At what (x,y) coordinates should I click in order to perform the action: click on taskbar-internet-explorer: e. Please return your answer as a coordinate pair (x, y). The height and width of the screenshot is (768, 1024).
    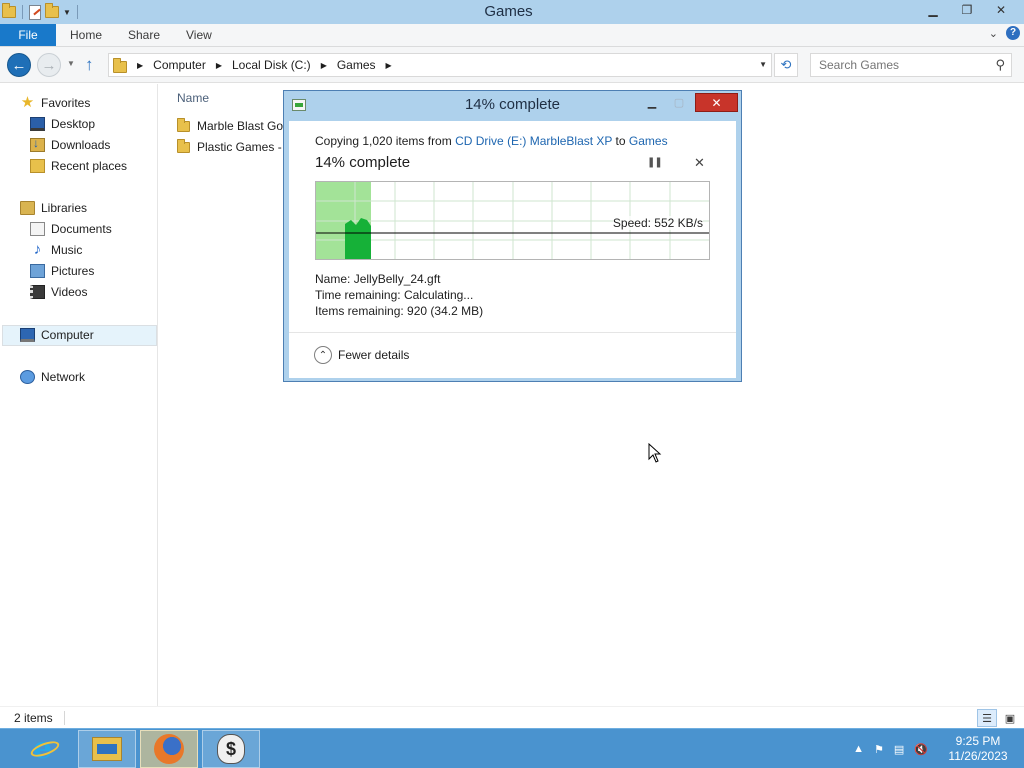
    Looking at the image, I should click on (45, 749).